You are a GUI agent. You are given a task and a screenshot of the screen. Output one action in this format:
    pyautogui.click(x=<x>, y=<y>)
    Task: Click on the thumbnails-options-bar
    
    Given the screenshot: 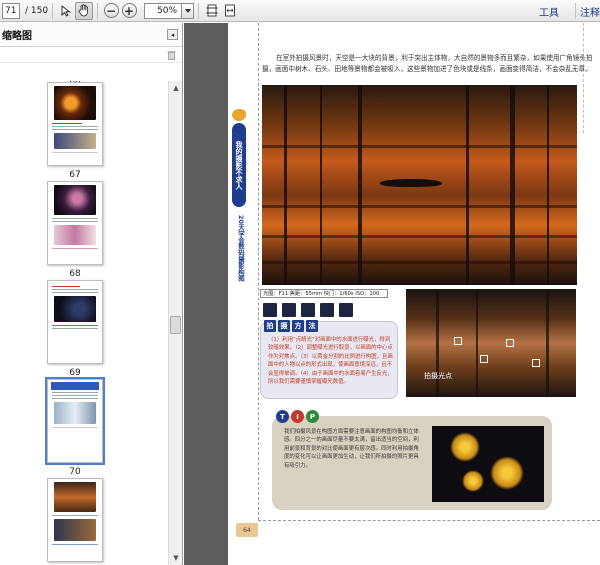 What is the action you would take?
    pyautogui.click(x=91, y=55)
    